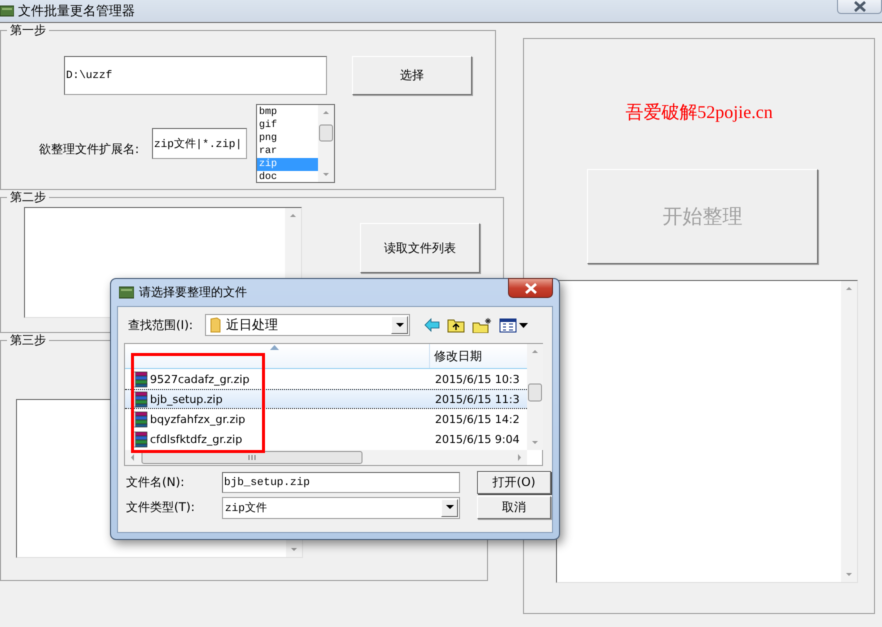 The height and width of the screenshot is (627, 882). I want to click on file-date: 2015/6/15 14:2, so click(477, 419).